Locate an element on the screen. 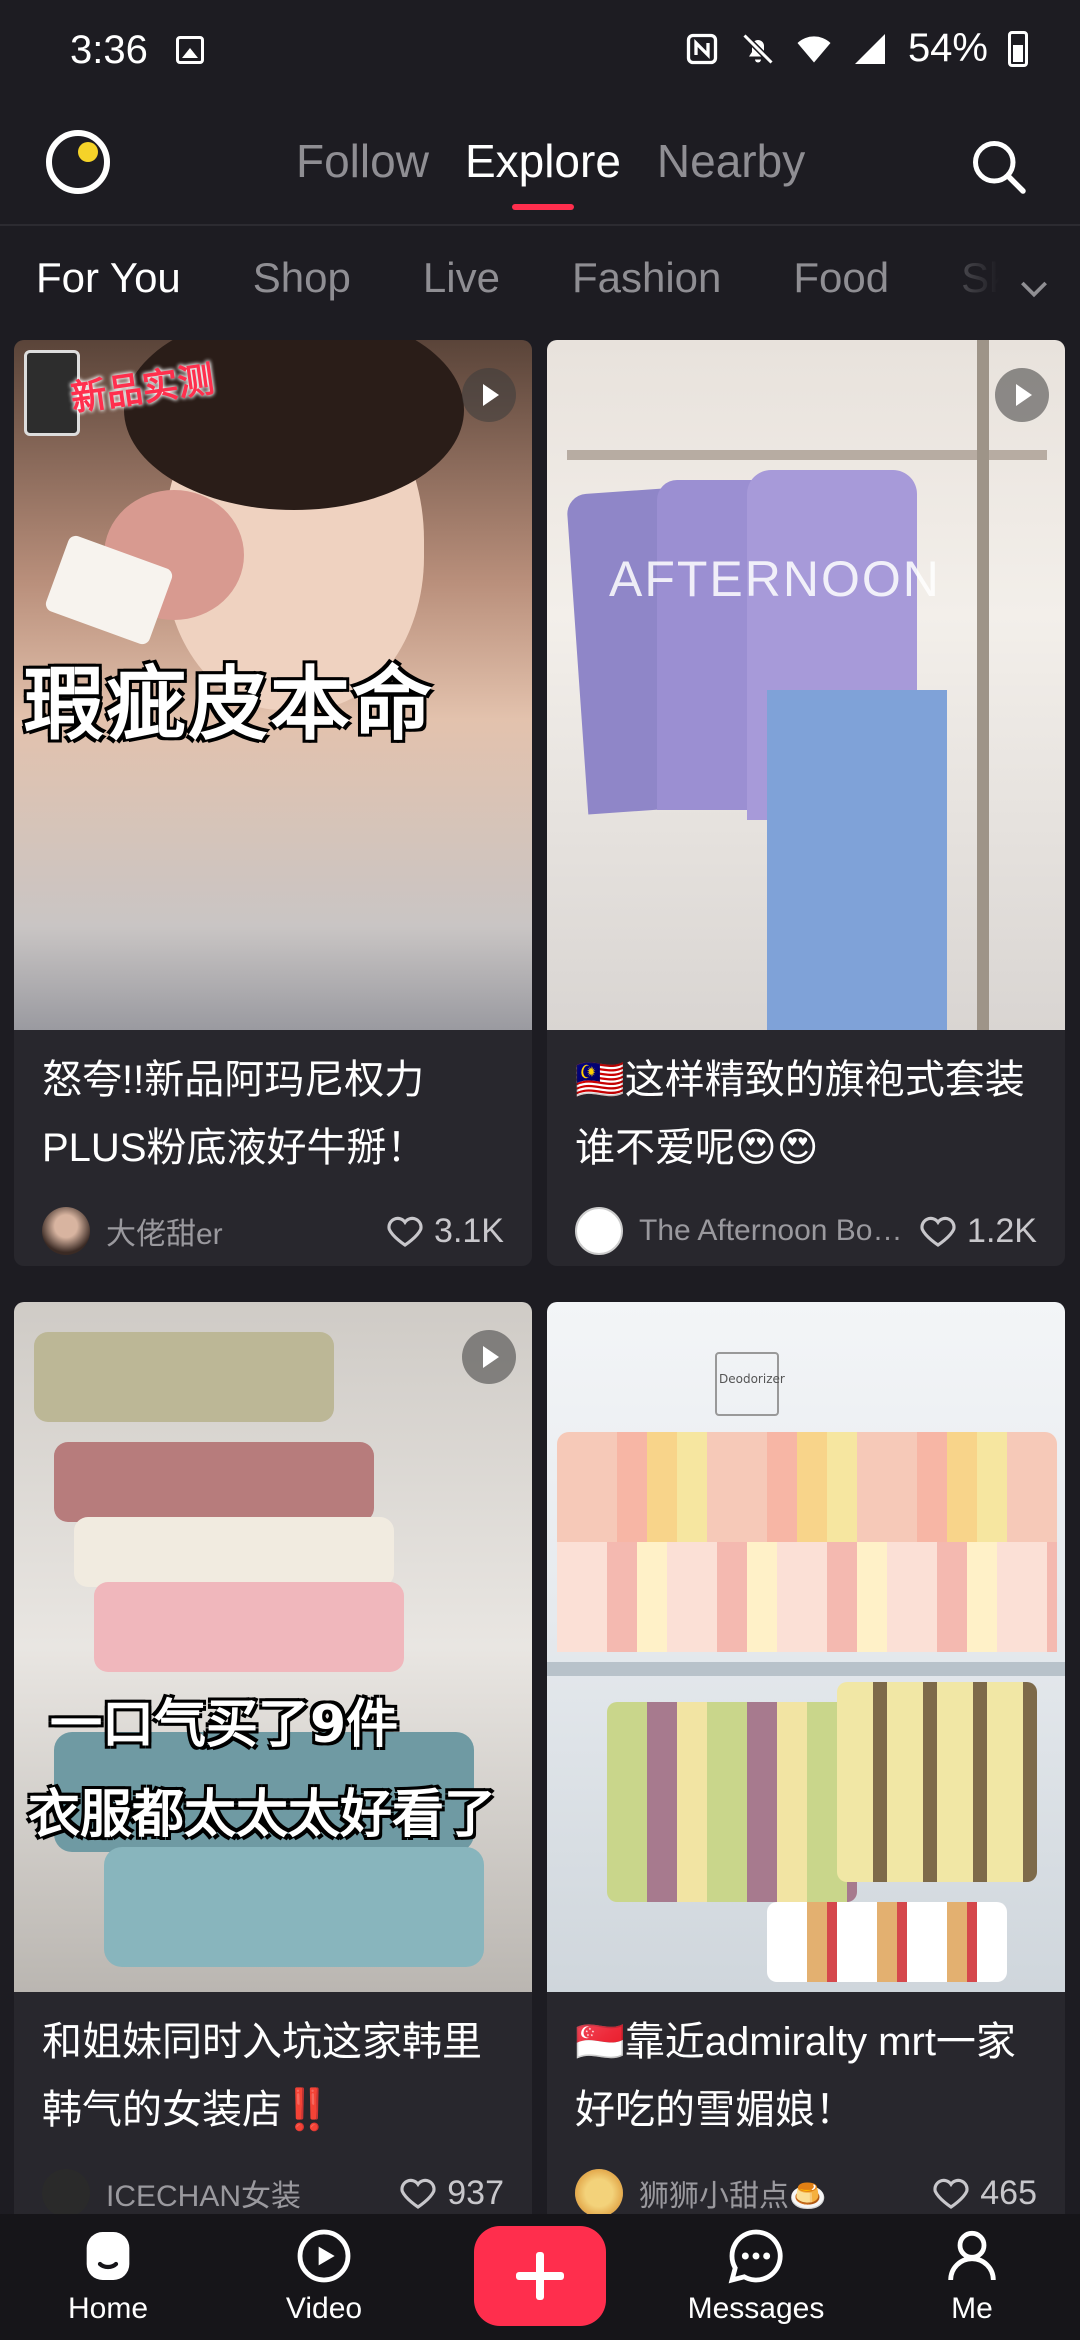  profile-icon is located at coordinates (972, 2255).